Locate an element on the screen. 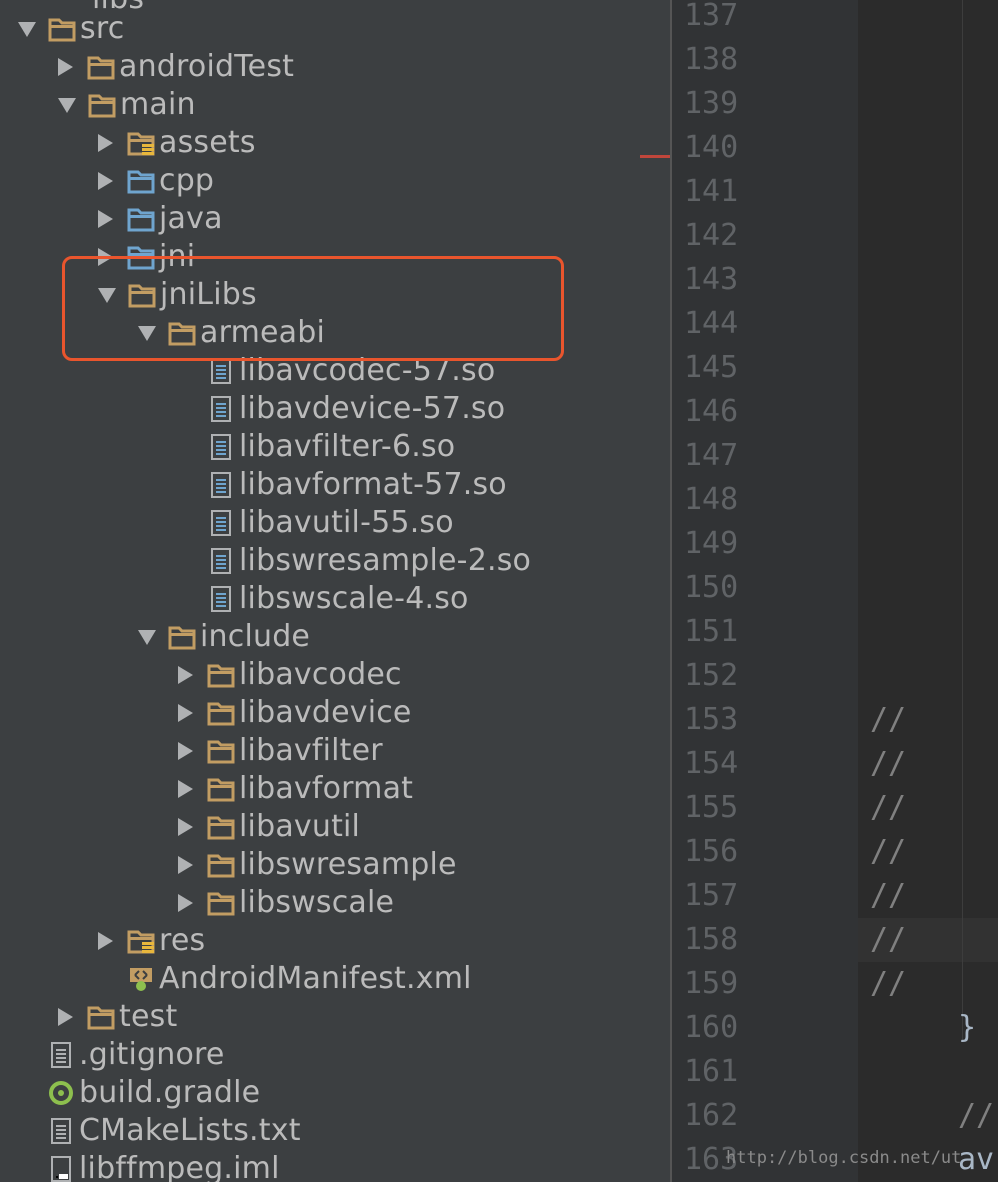  line-number: 142 is located at coordinates (718, 236).